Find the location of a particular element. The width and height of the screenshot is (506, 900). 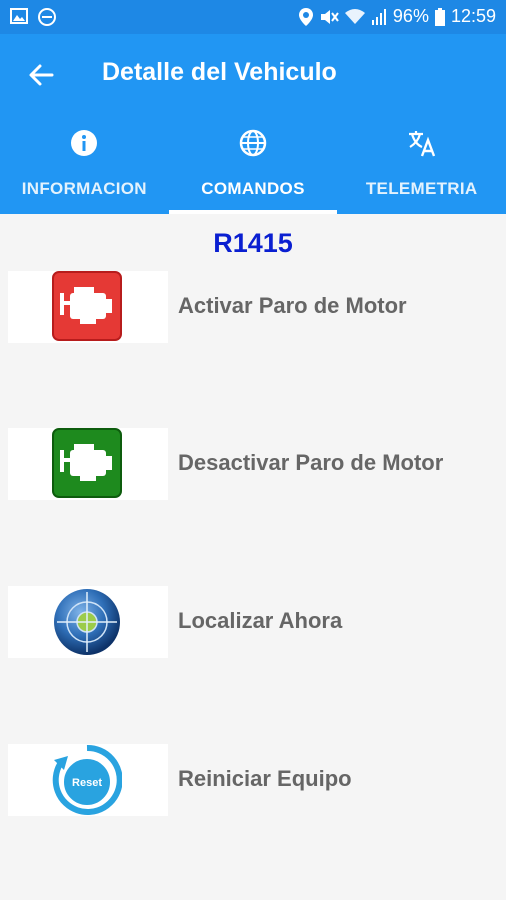

command-label: Localizar Ahora is located at coordinates (260, 620).